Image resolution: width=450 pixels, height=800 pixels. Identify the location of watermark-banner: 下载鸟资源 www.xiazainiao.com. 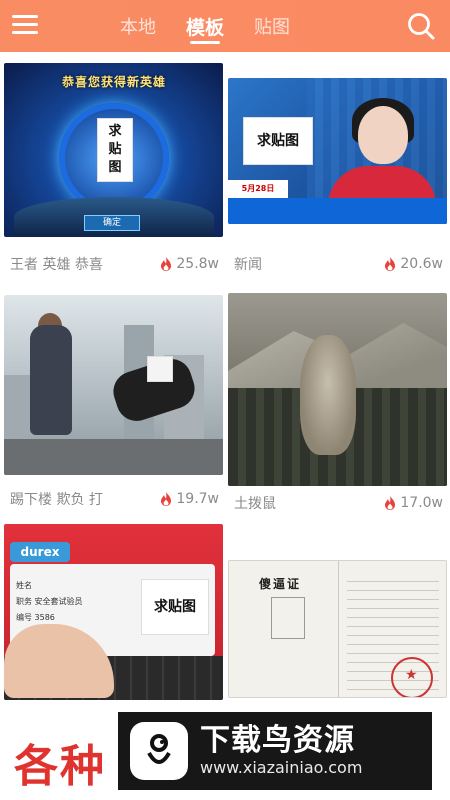
(275, 751).